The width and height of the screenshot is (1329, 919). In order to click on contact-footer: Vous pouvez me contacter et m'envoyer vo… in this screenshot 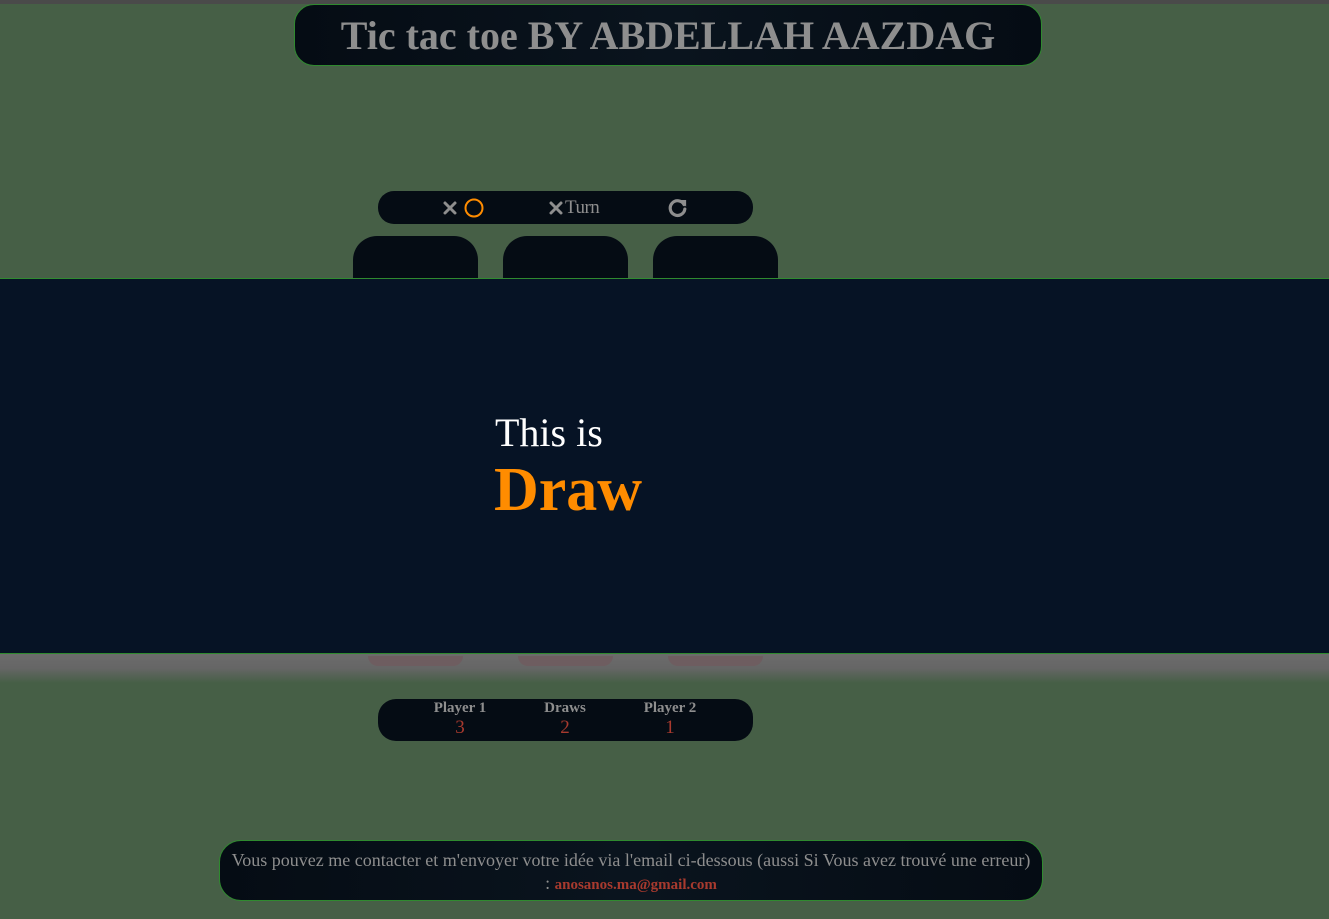, I will do `click(631, 870)`.